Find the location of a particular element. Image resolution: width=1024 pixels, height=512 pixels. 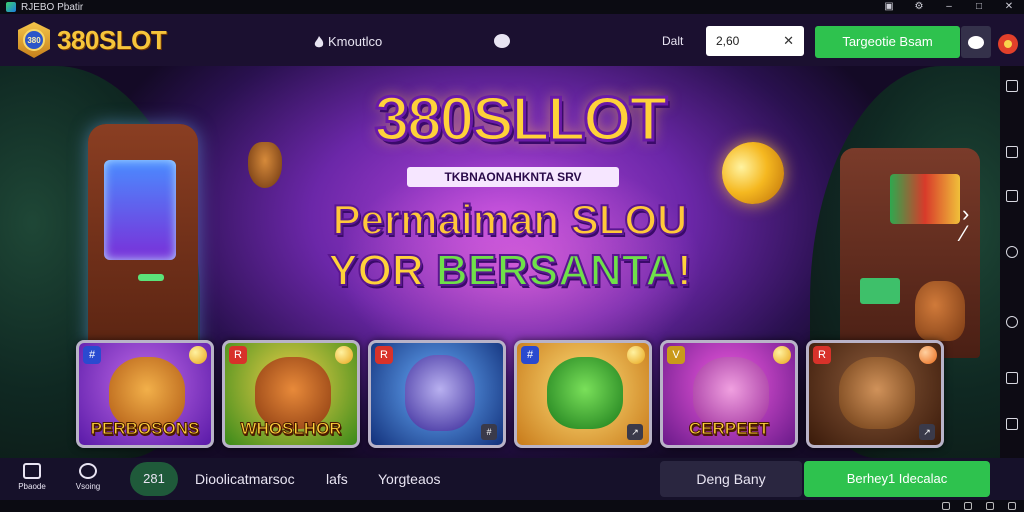

logo-badge-text: 380 is located at coordinates (34, 40).